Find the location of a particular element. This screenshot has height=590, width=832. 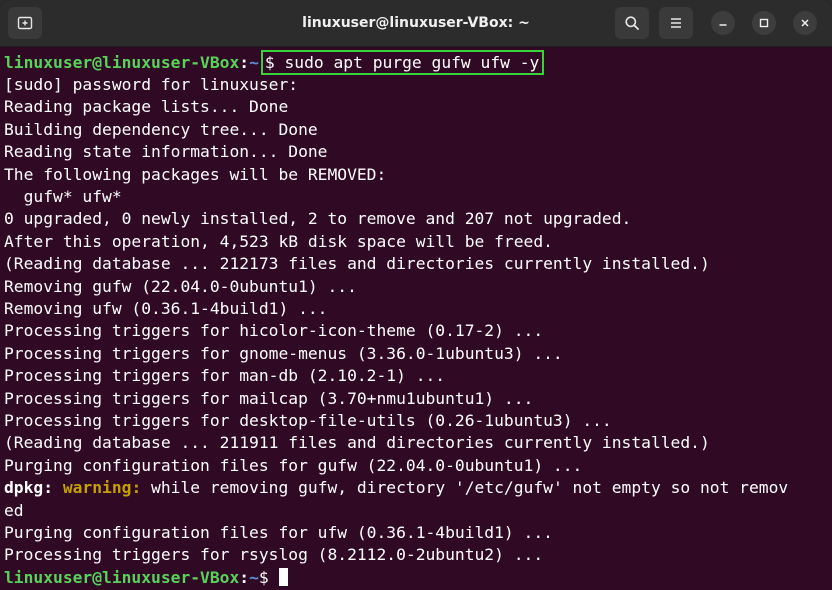

output-line: Reading state information... Done is located at coordinates (166, 152).